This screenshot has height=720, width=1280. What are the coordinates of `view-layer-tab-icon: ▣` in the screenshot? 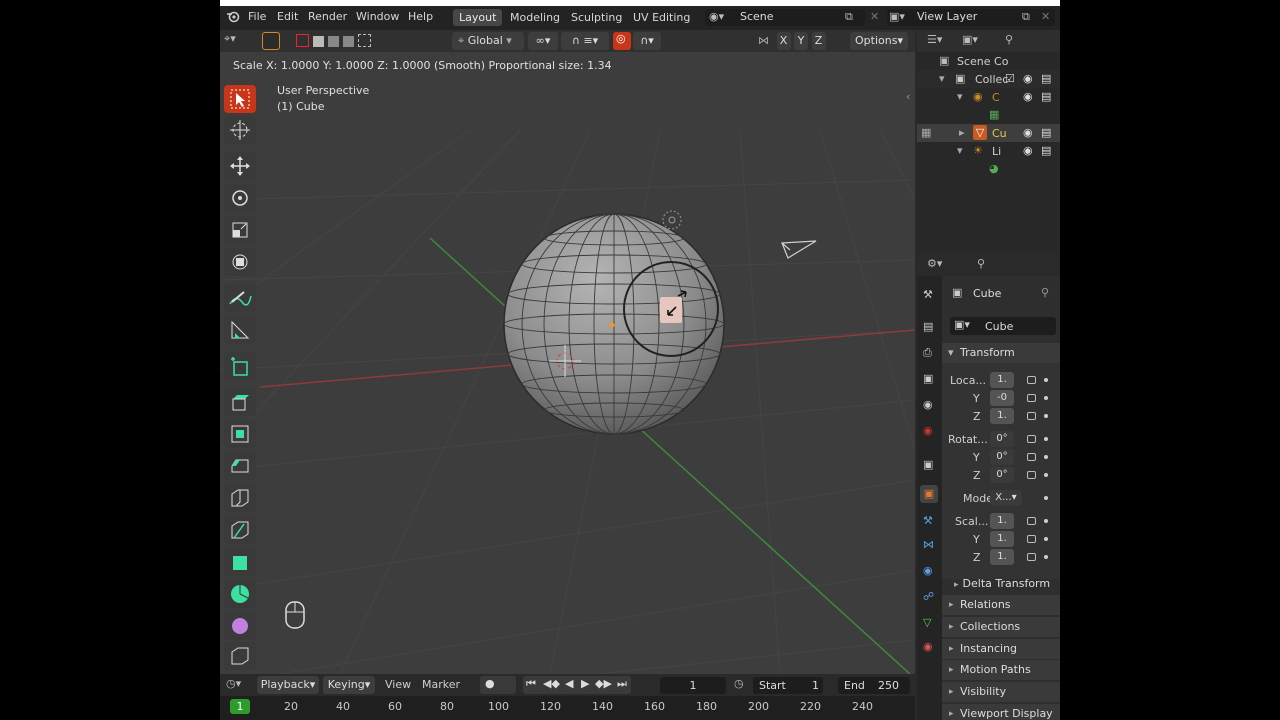 It's located at (928, 378).